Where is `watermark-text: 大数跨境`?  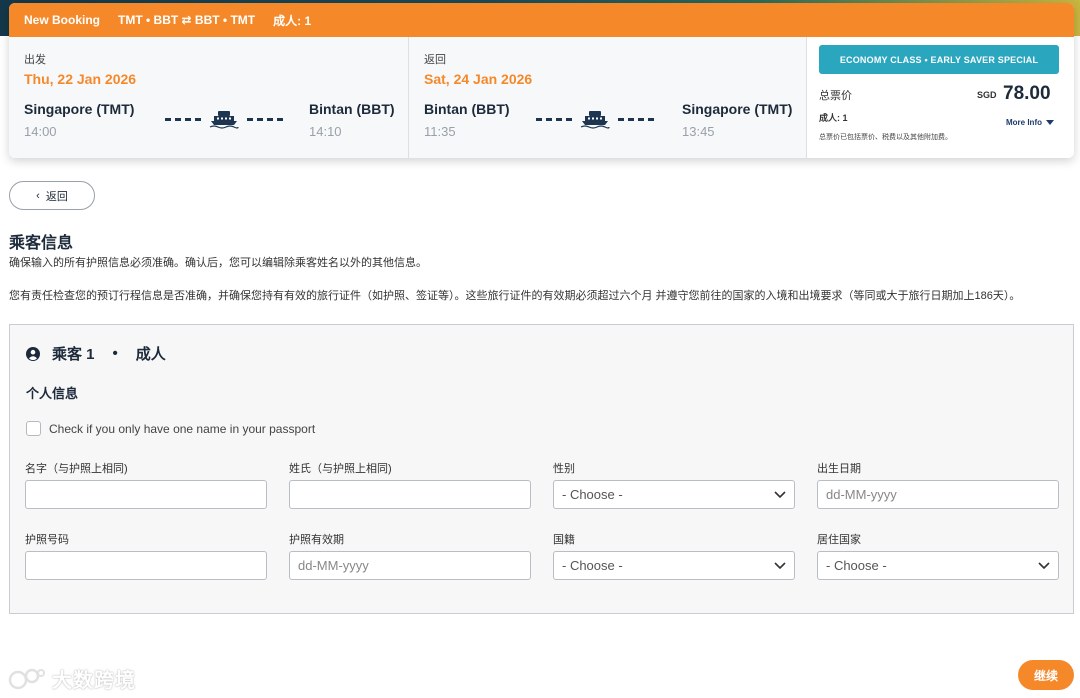
watermark-text: 大数跨境 is located at coordinates (94, 681).